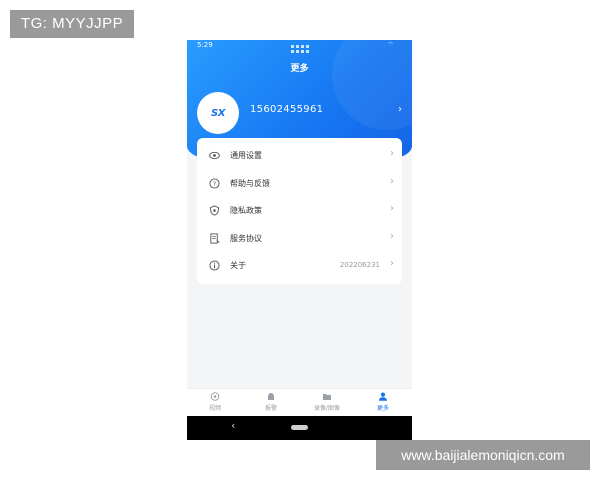 Image resolution: width=600 pixels, height=480 pixels. Describe the element at coordinates (250, 183) in the screenshot. I see `menu-item-label: 帮助与反馈` at that location.